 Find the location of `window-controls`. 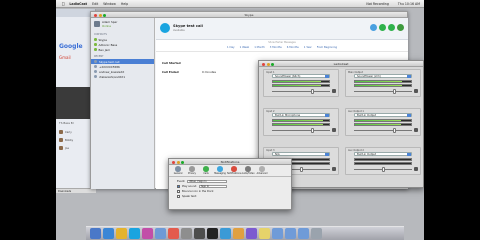

window-controls is located at coordinates (100, 15).